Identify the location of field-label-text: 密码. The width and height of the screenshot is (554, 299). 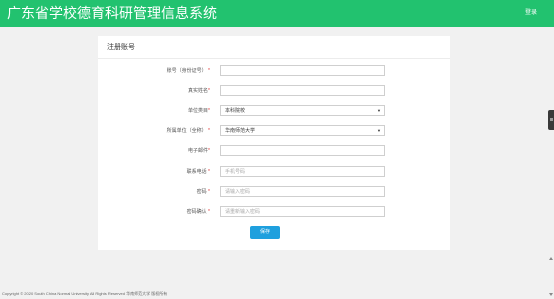
(201, 192).